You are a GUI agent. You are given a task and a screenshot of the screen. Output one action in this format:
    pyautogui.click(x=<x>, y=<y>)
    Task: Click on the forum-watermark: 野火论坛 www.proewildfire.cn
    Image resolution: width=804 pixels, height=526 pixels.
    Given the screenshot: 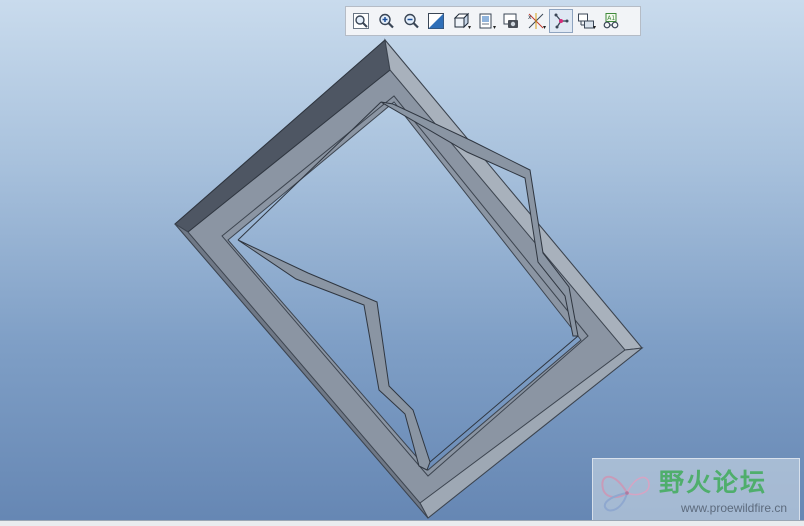 What is the action you would take?
    pyautogui.click(x=696, y=490)
    